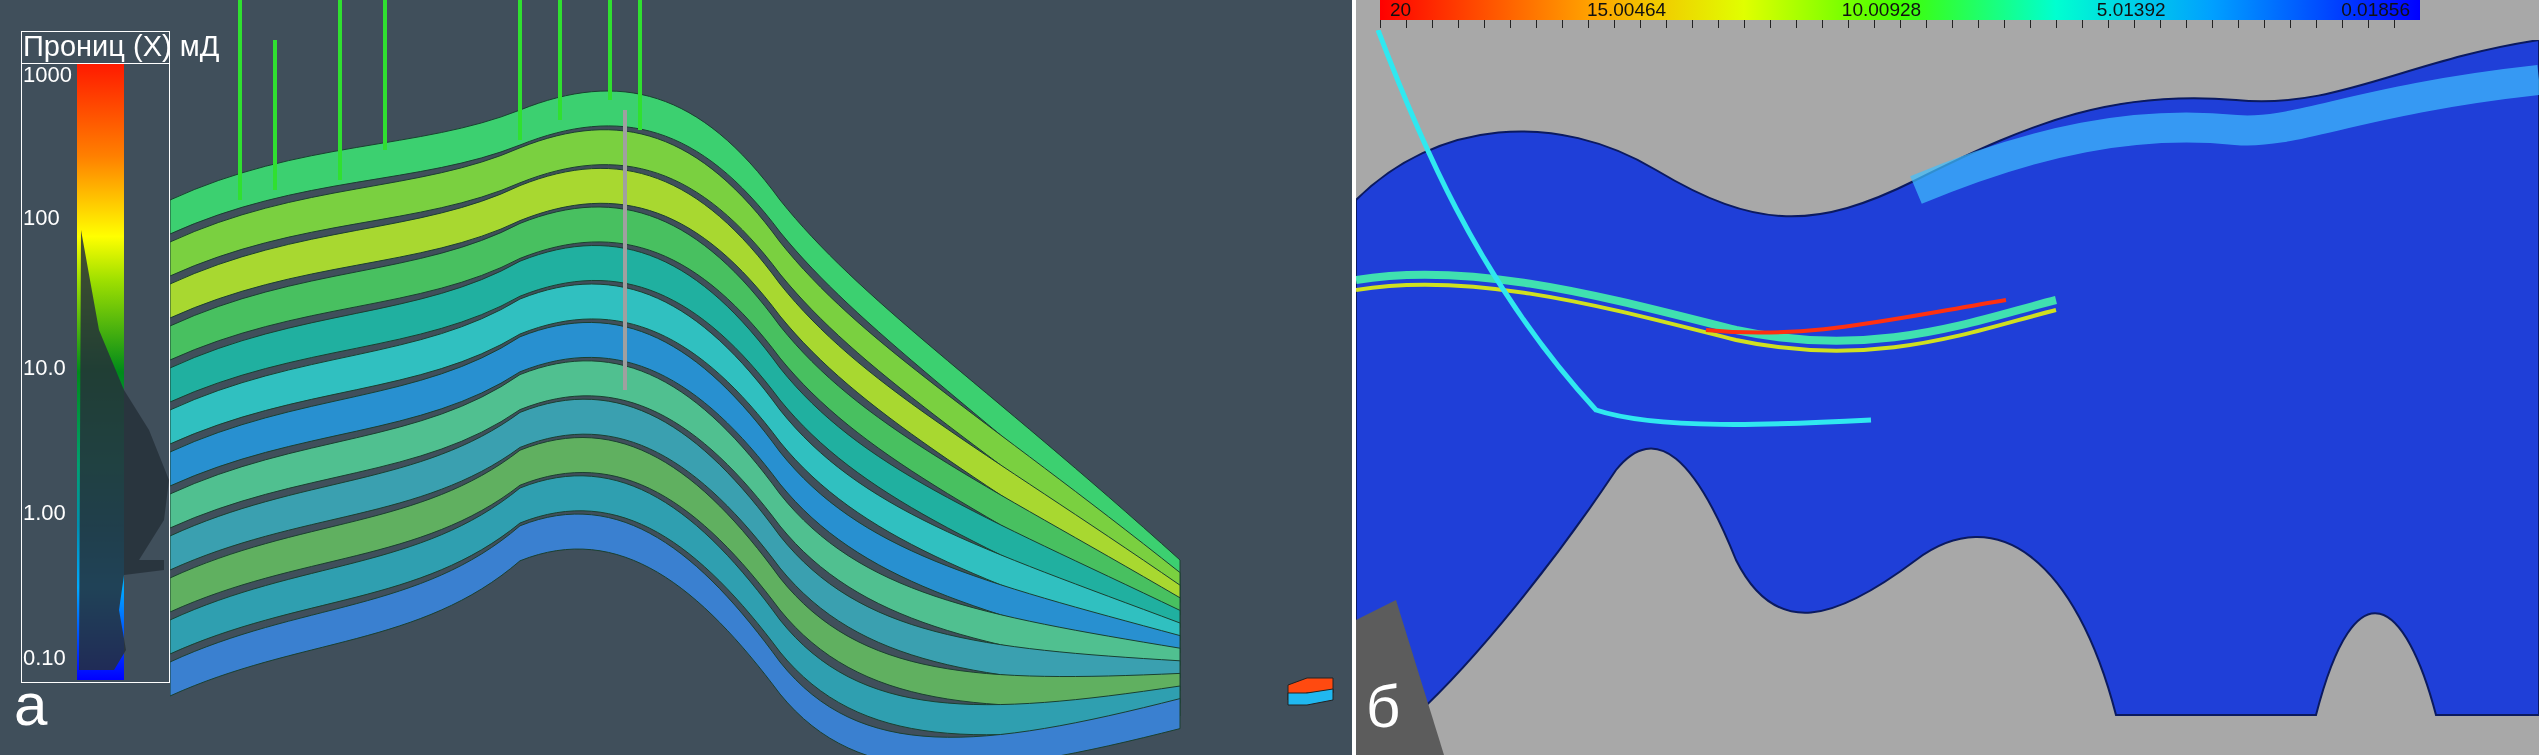  I want to click on scale-label: 1000, so click(47, 75).